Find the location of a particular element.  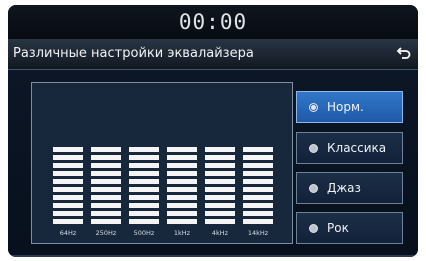

title-bar: Различные настройки эквалайзера is located at coordinates (213, 54).